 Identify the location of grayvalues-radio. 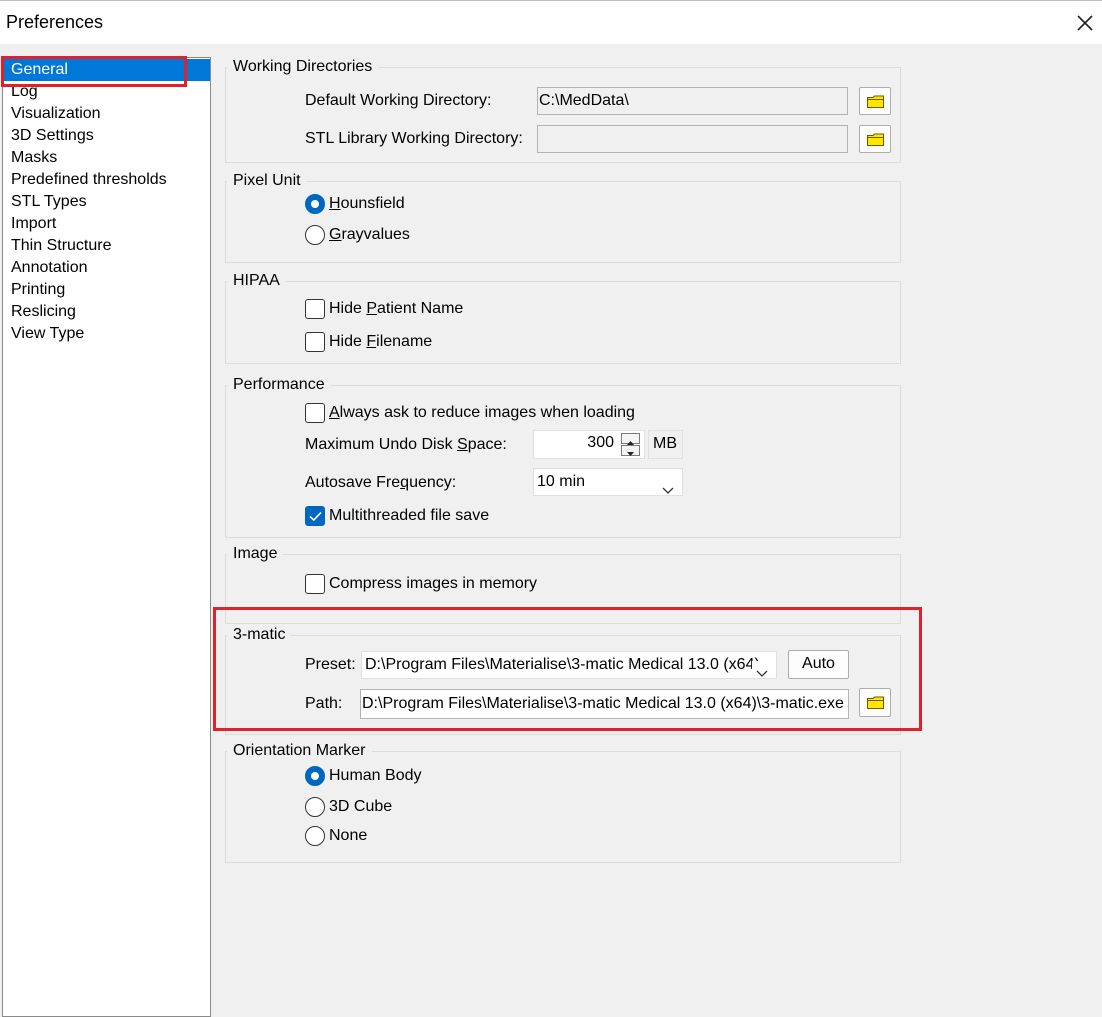
(315, 235).